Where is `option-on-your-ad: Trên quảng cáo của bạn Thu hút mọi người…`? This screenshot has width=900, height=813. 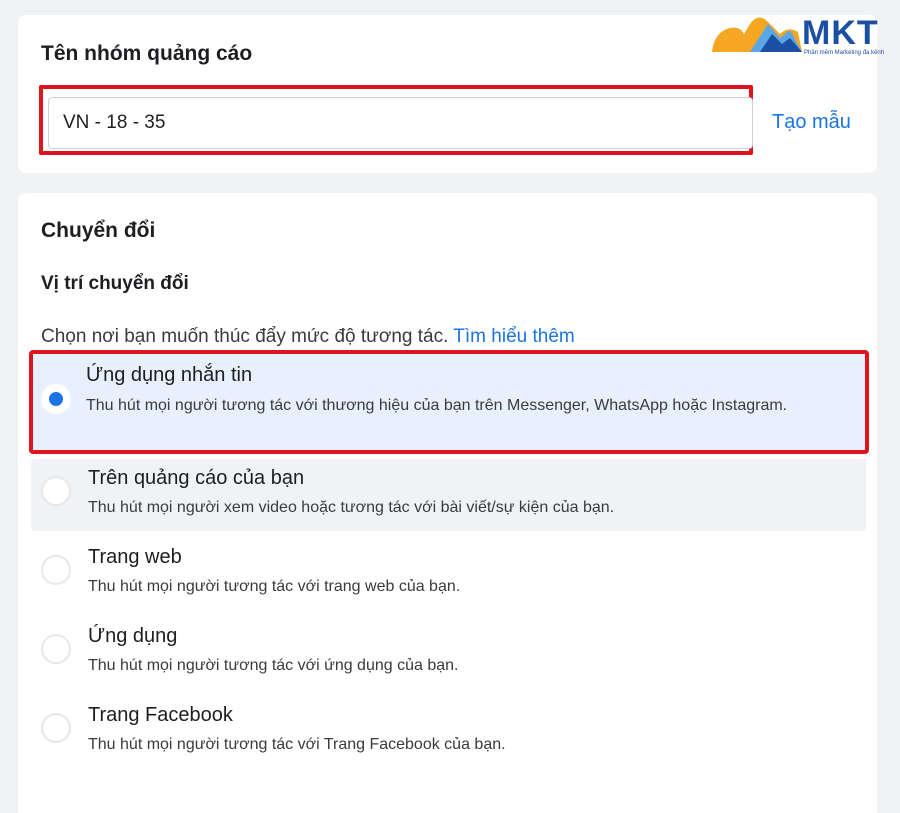
option-on-your-ad: Trên quảng cáo của bạn Thu hút mọi người… is located at coordinates (448, 495).